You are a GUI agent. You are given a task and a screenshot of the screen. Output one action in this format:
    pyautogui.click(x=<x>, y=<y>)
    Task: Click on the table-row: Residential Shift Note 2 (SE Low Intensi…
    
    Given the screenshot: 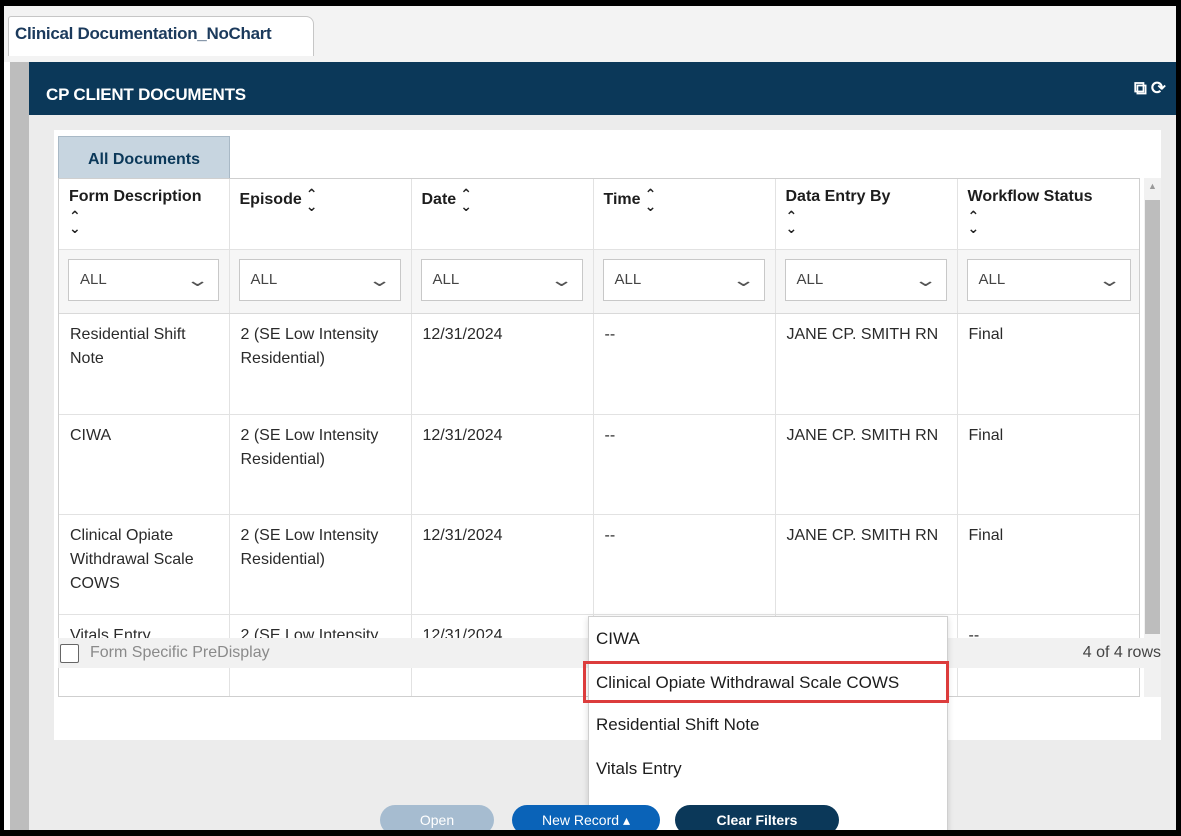 What is the action you would take?
    pyautogui.click(x=599, y=364)
    